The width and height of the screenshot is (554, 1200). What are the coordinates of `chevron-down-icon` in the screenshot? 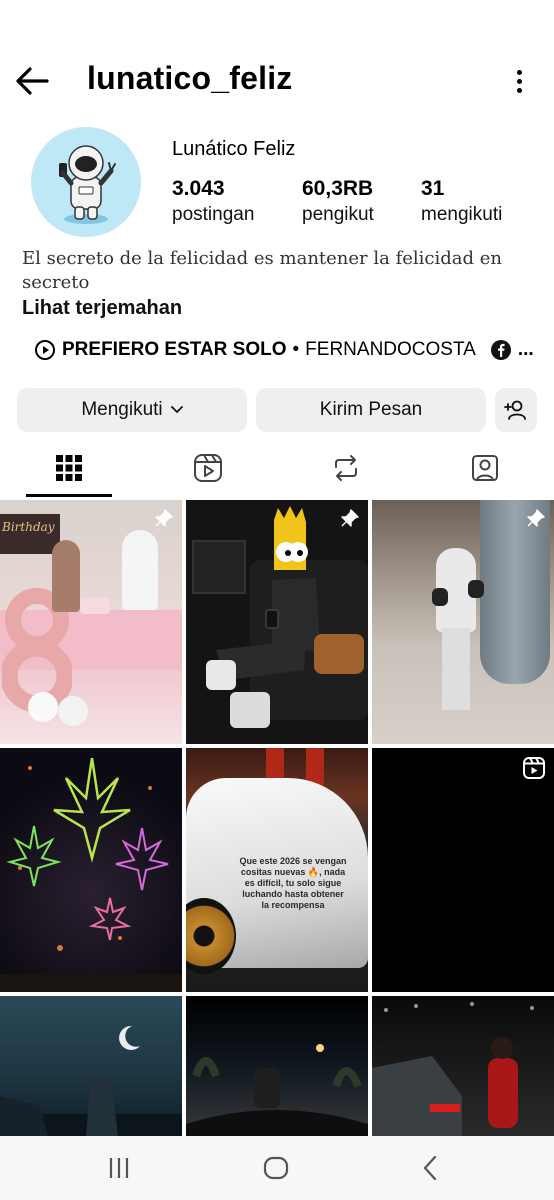 It's located at (176, 410).